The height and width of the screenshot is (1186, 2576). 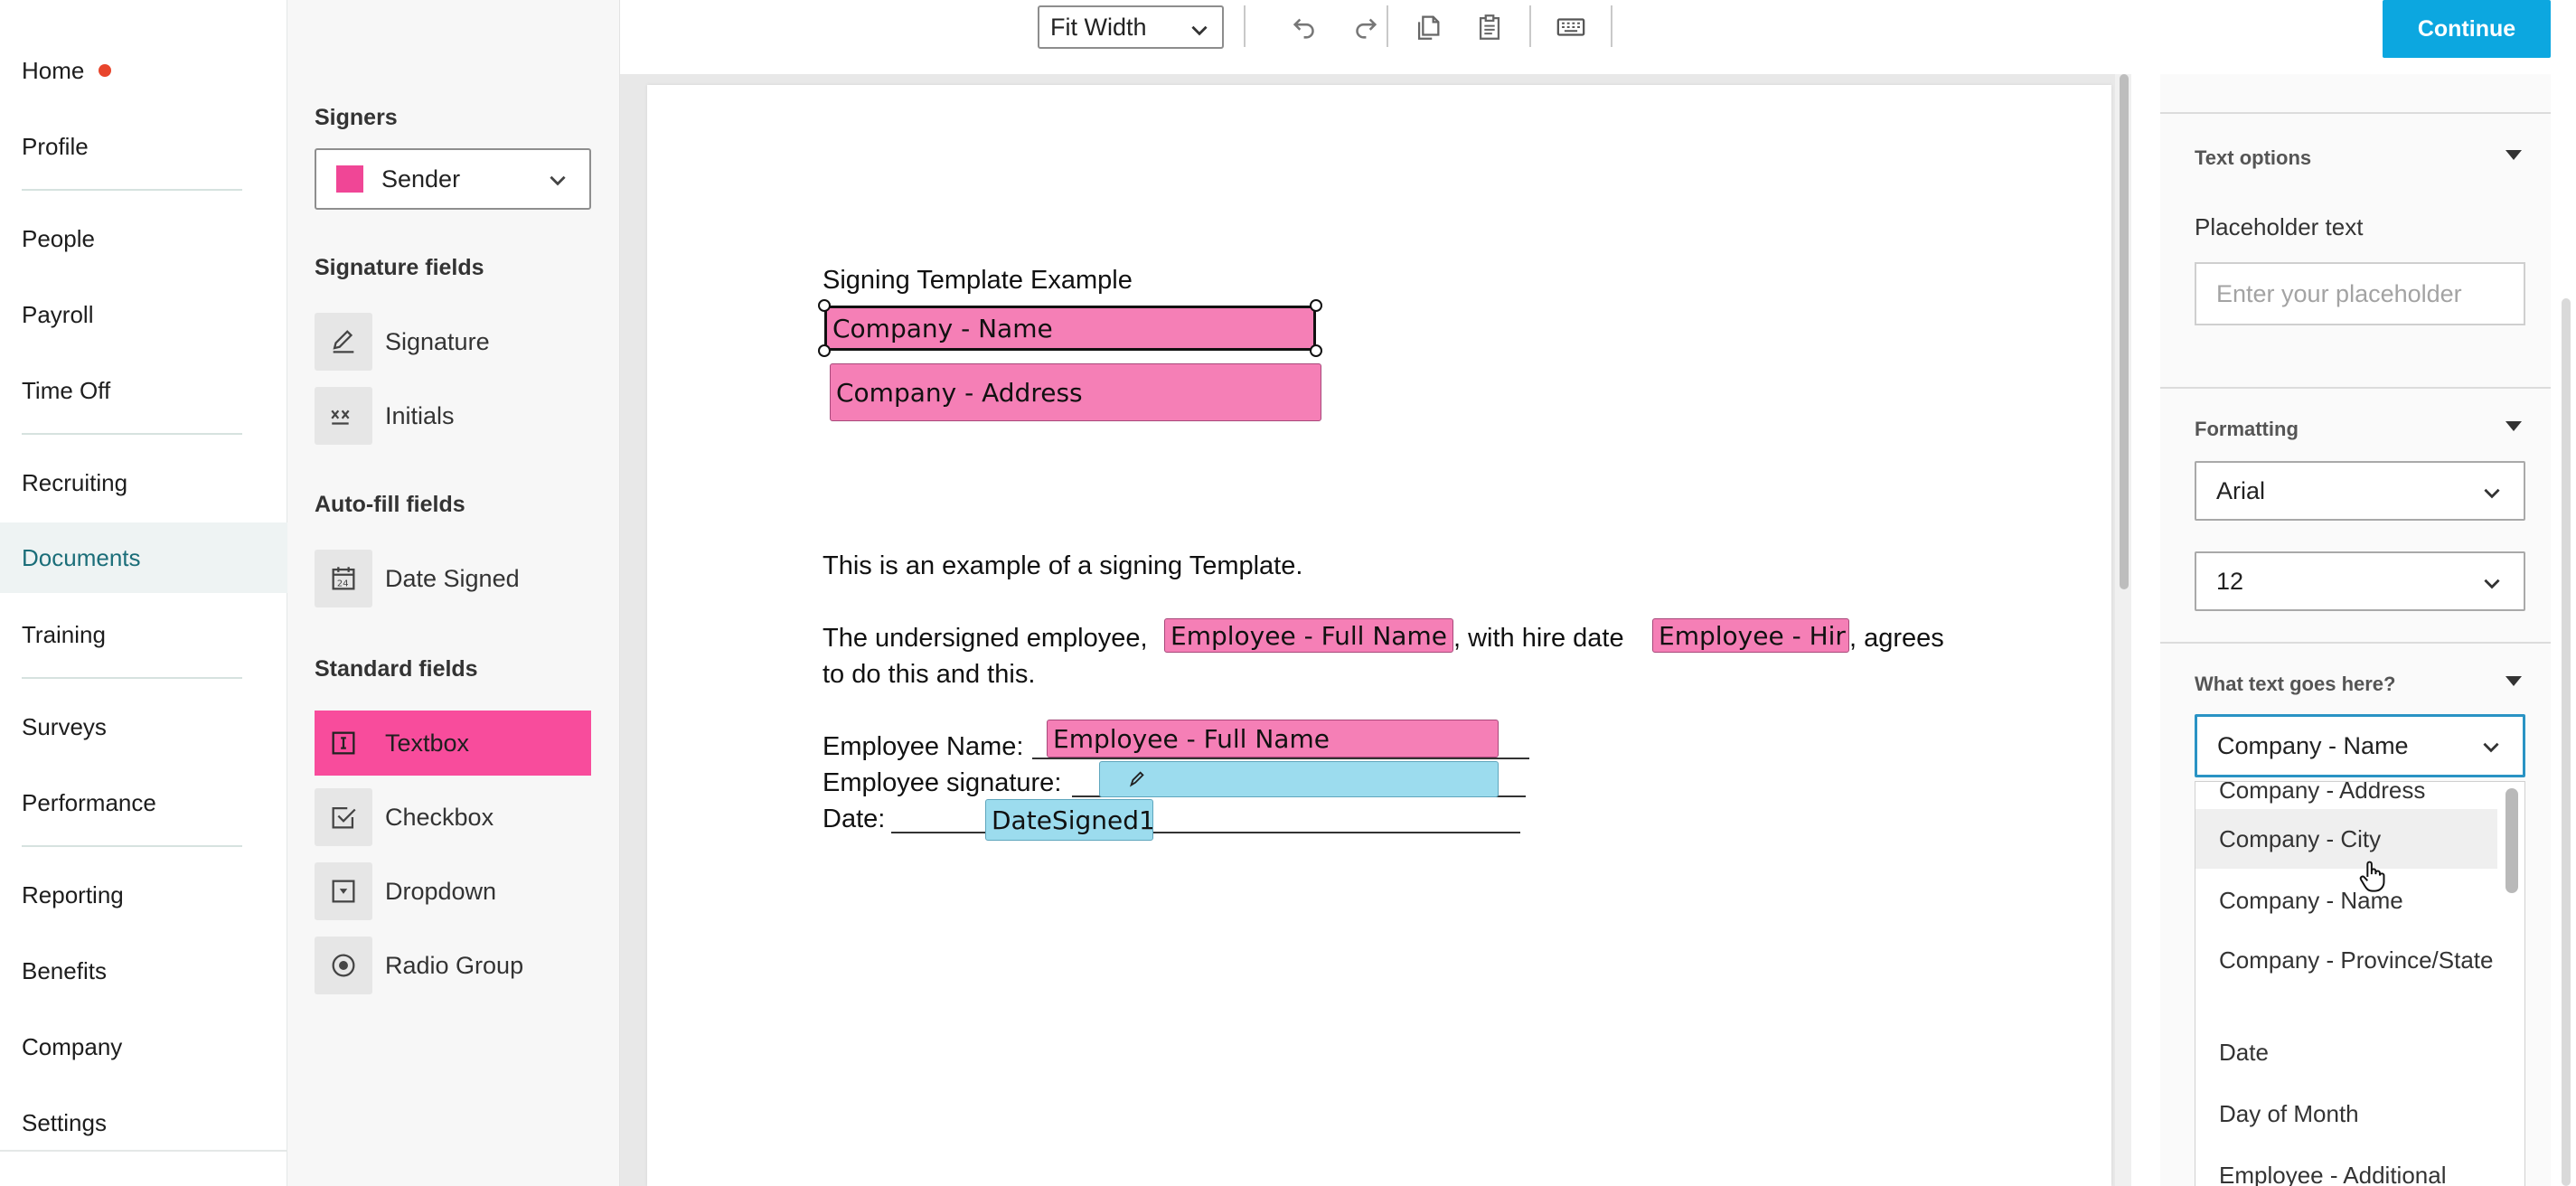 I want to click on dropdown-scrollbar-thumb, so click(x=2511, y=840).